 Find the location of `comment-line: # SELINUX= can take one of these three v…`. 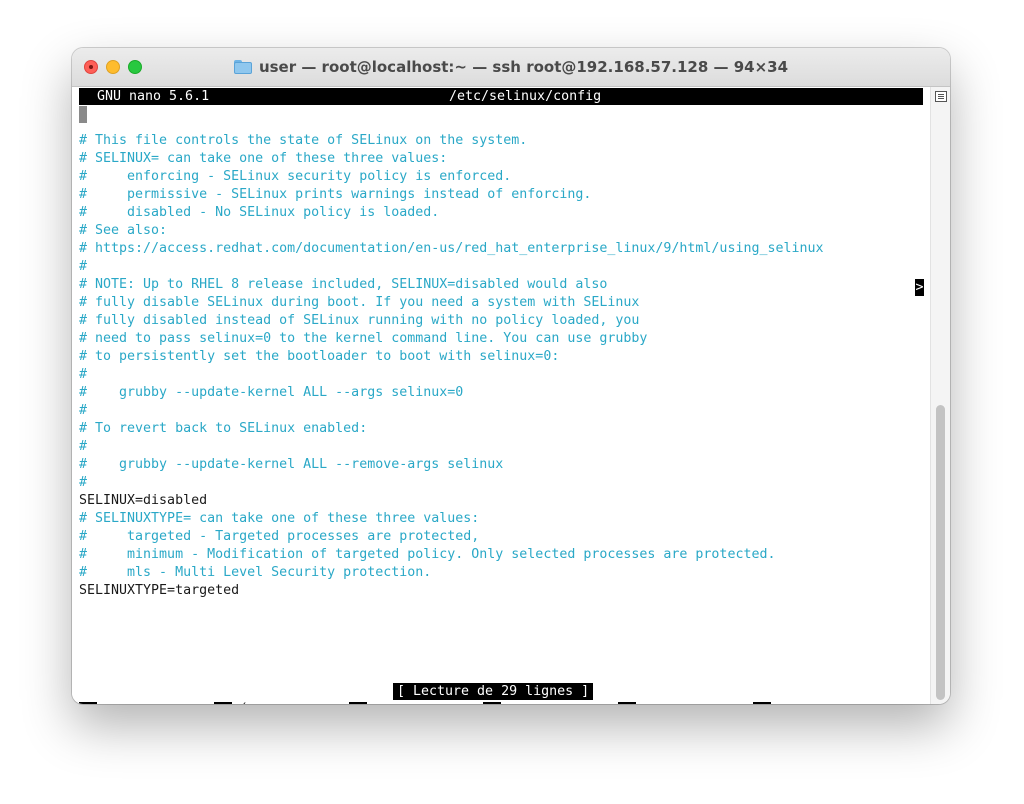

comment-line: # SELINUX= can take one of these three v… is located at coordinates (263, 158).